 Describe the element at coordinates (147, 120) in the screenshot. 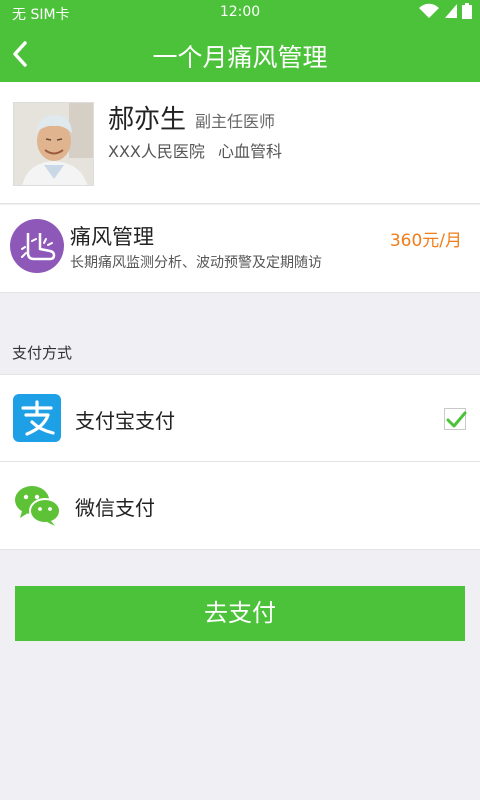

I see `doctor-name: 郝亦生` at that location.